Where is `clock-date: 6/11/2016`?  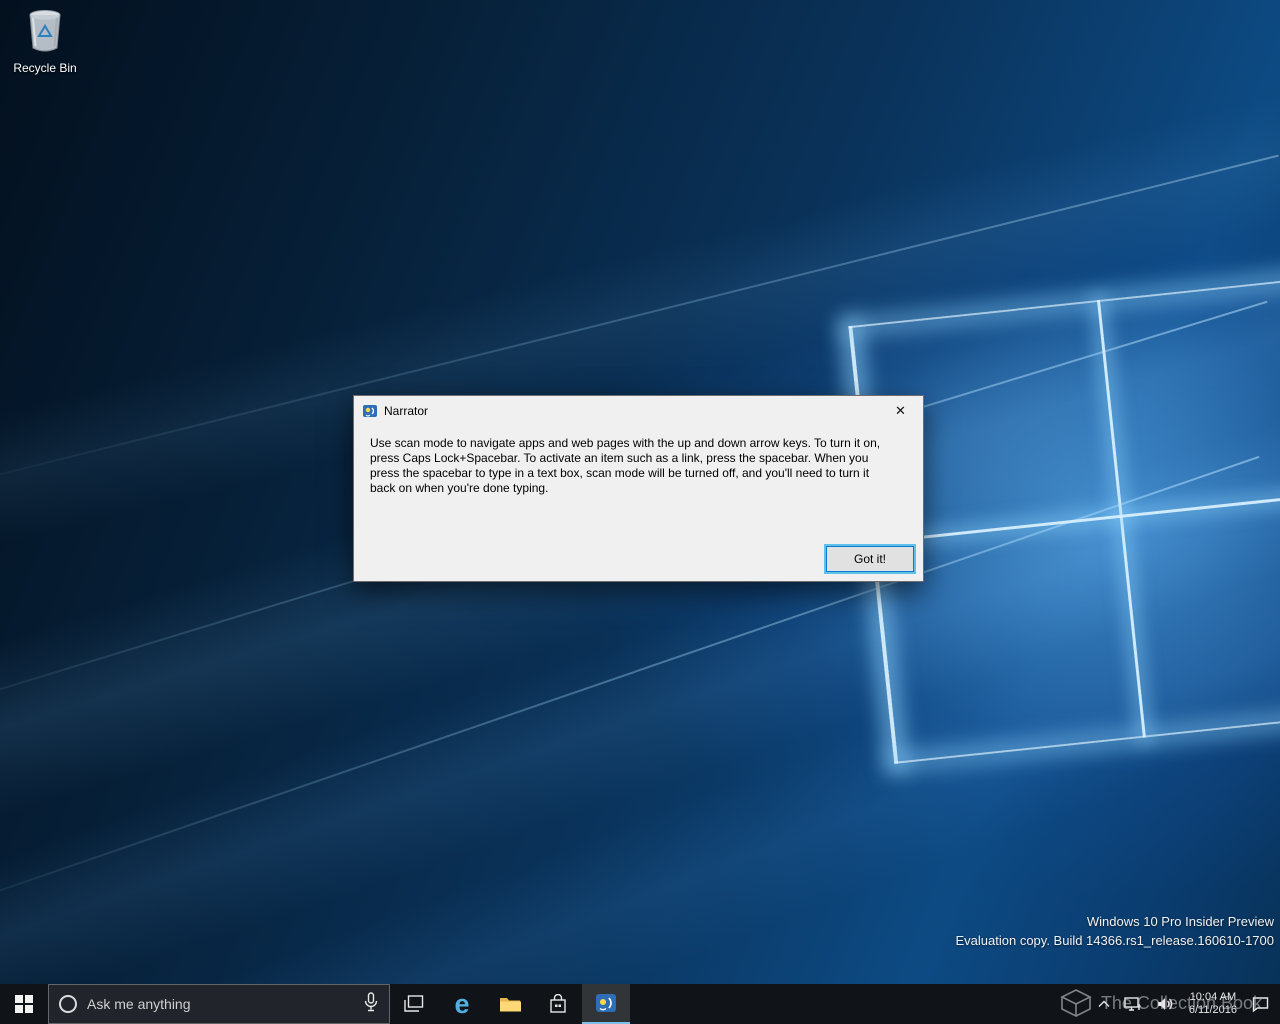 clock-date: 6/11/2016 is located at coordinates (1212, 1010).